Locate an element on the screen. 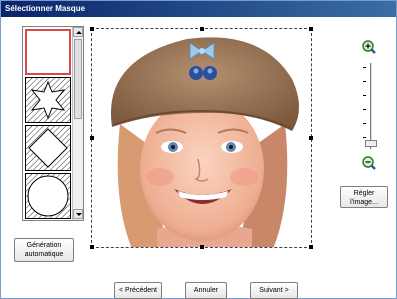  next-button: Suivant > is located at coordinates (274, 290).